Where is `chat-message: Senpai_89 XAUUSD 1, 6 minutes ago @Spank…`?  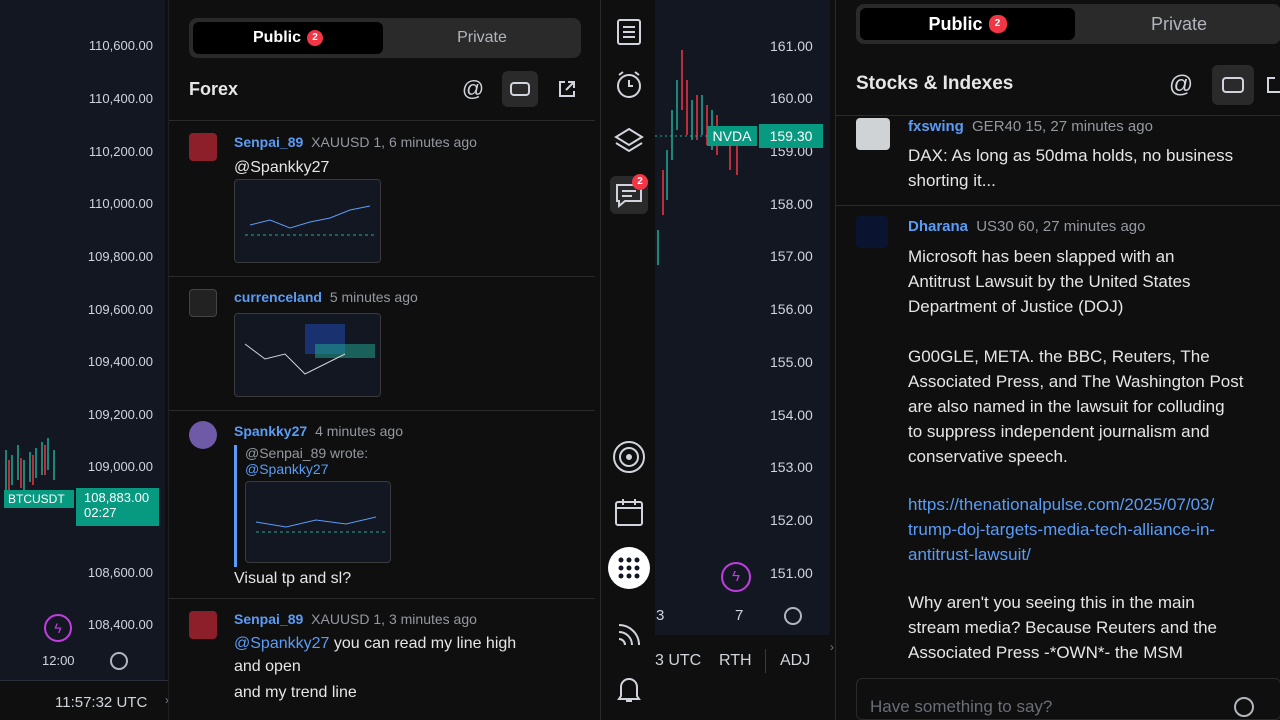
chat-message: Senpai_89 XAUUSD 1, 6 minutes ago @Spank… is located at coordinates (382, 198).